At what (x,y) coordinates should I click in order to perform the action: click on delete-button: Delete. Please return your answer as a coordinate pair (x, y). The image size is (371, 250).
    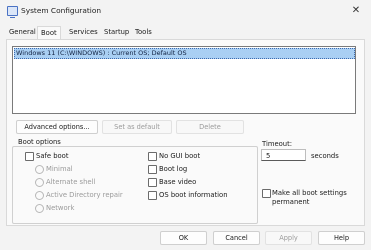
    Looking at the image, I should click on (210, 127).